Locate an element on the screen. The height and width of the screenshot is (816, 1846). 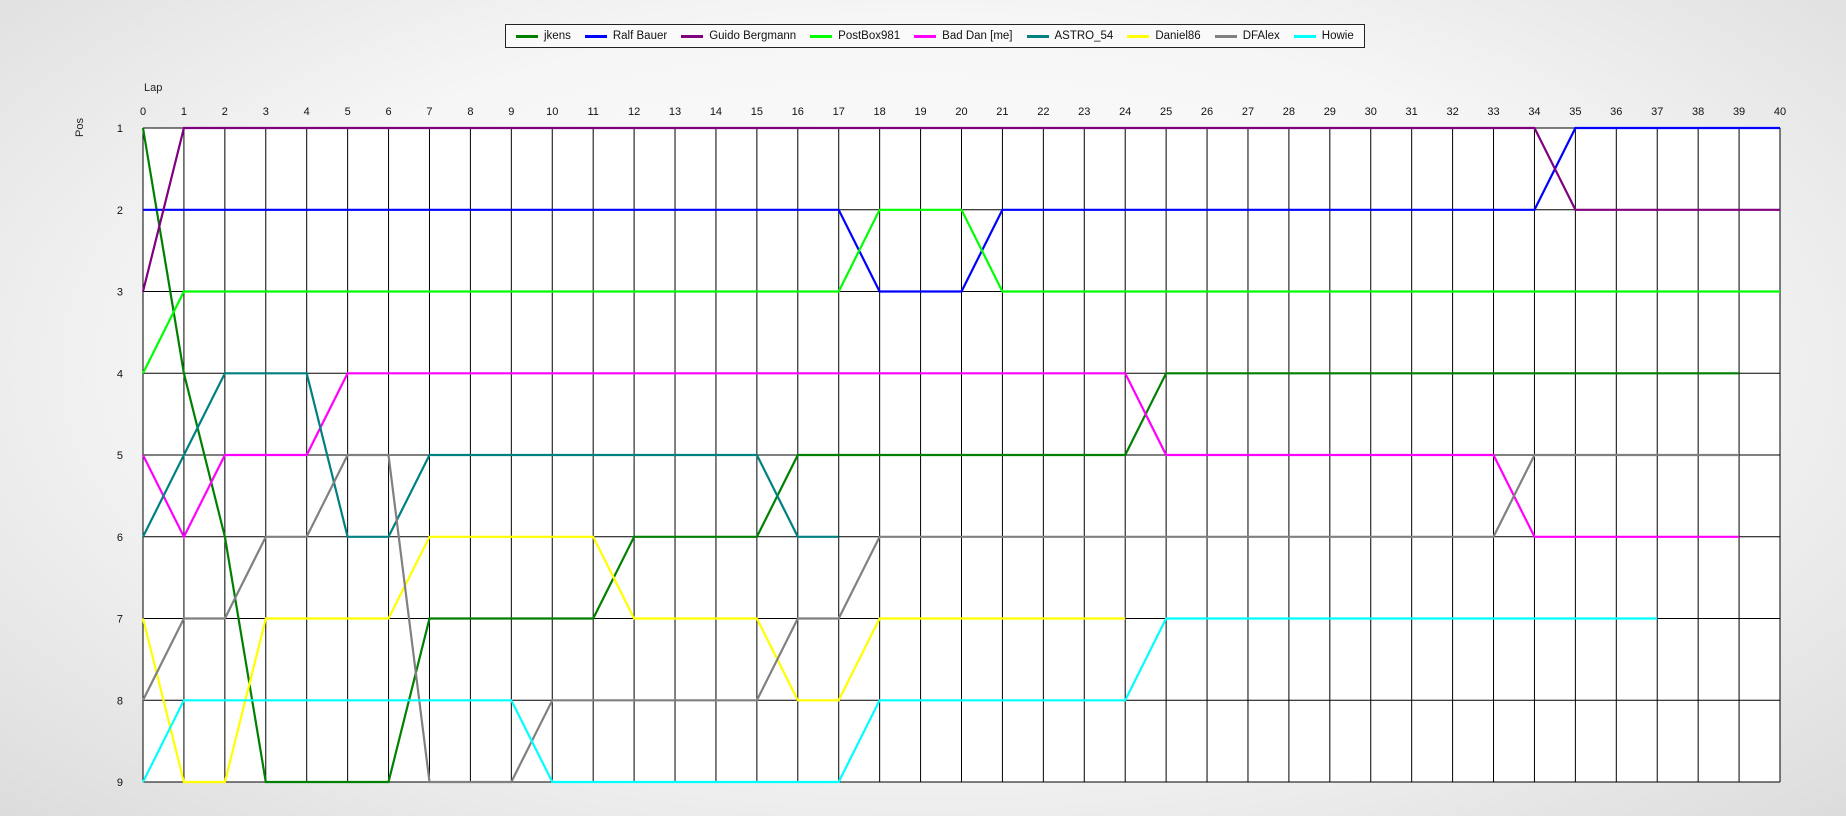
x-tick-label: 1 is located at coordinates (184, 112).